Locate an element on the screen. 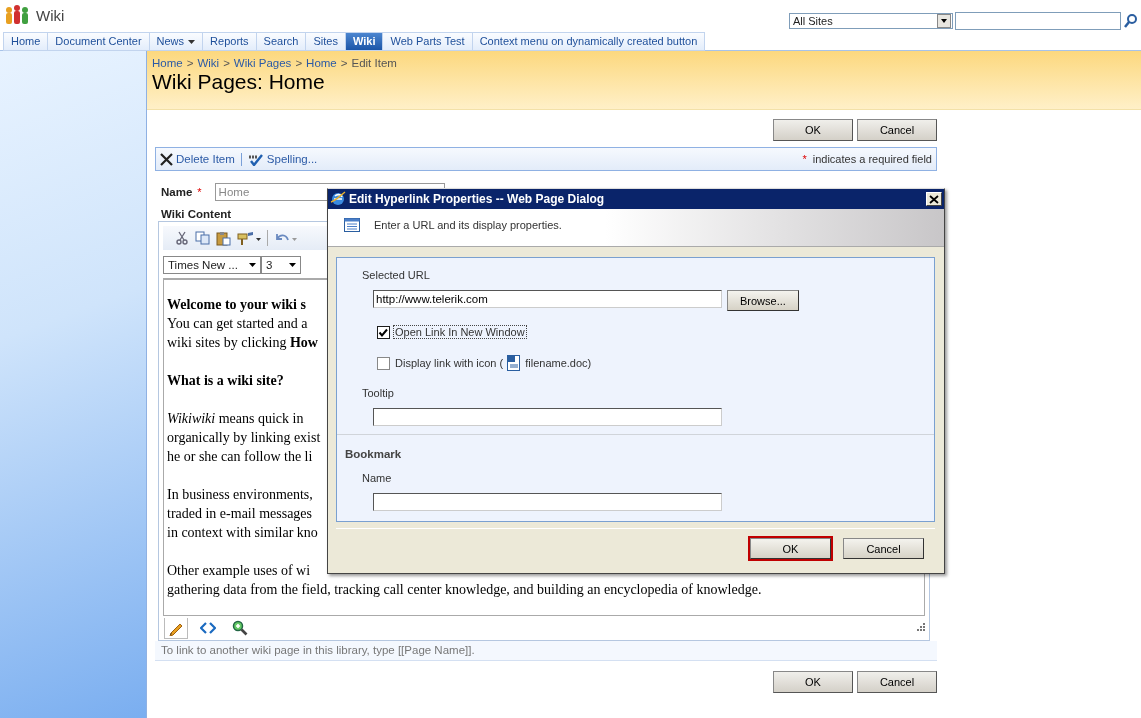  site-title: Wiki is located at coordinates (50, 15).